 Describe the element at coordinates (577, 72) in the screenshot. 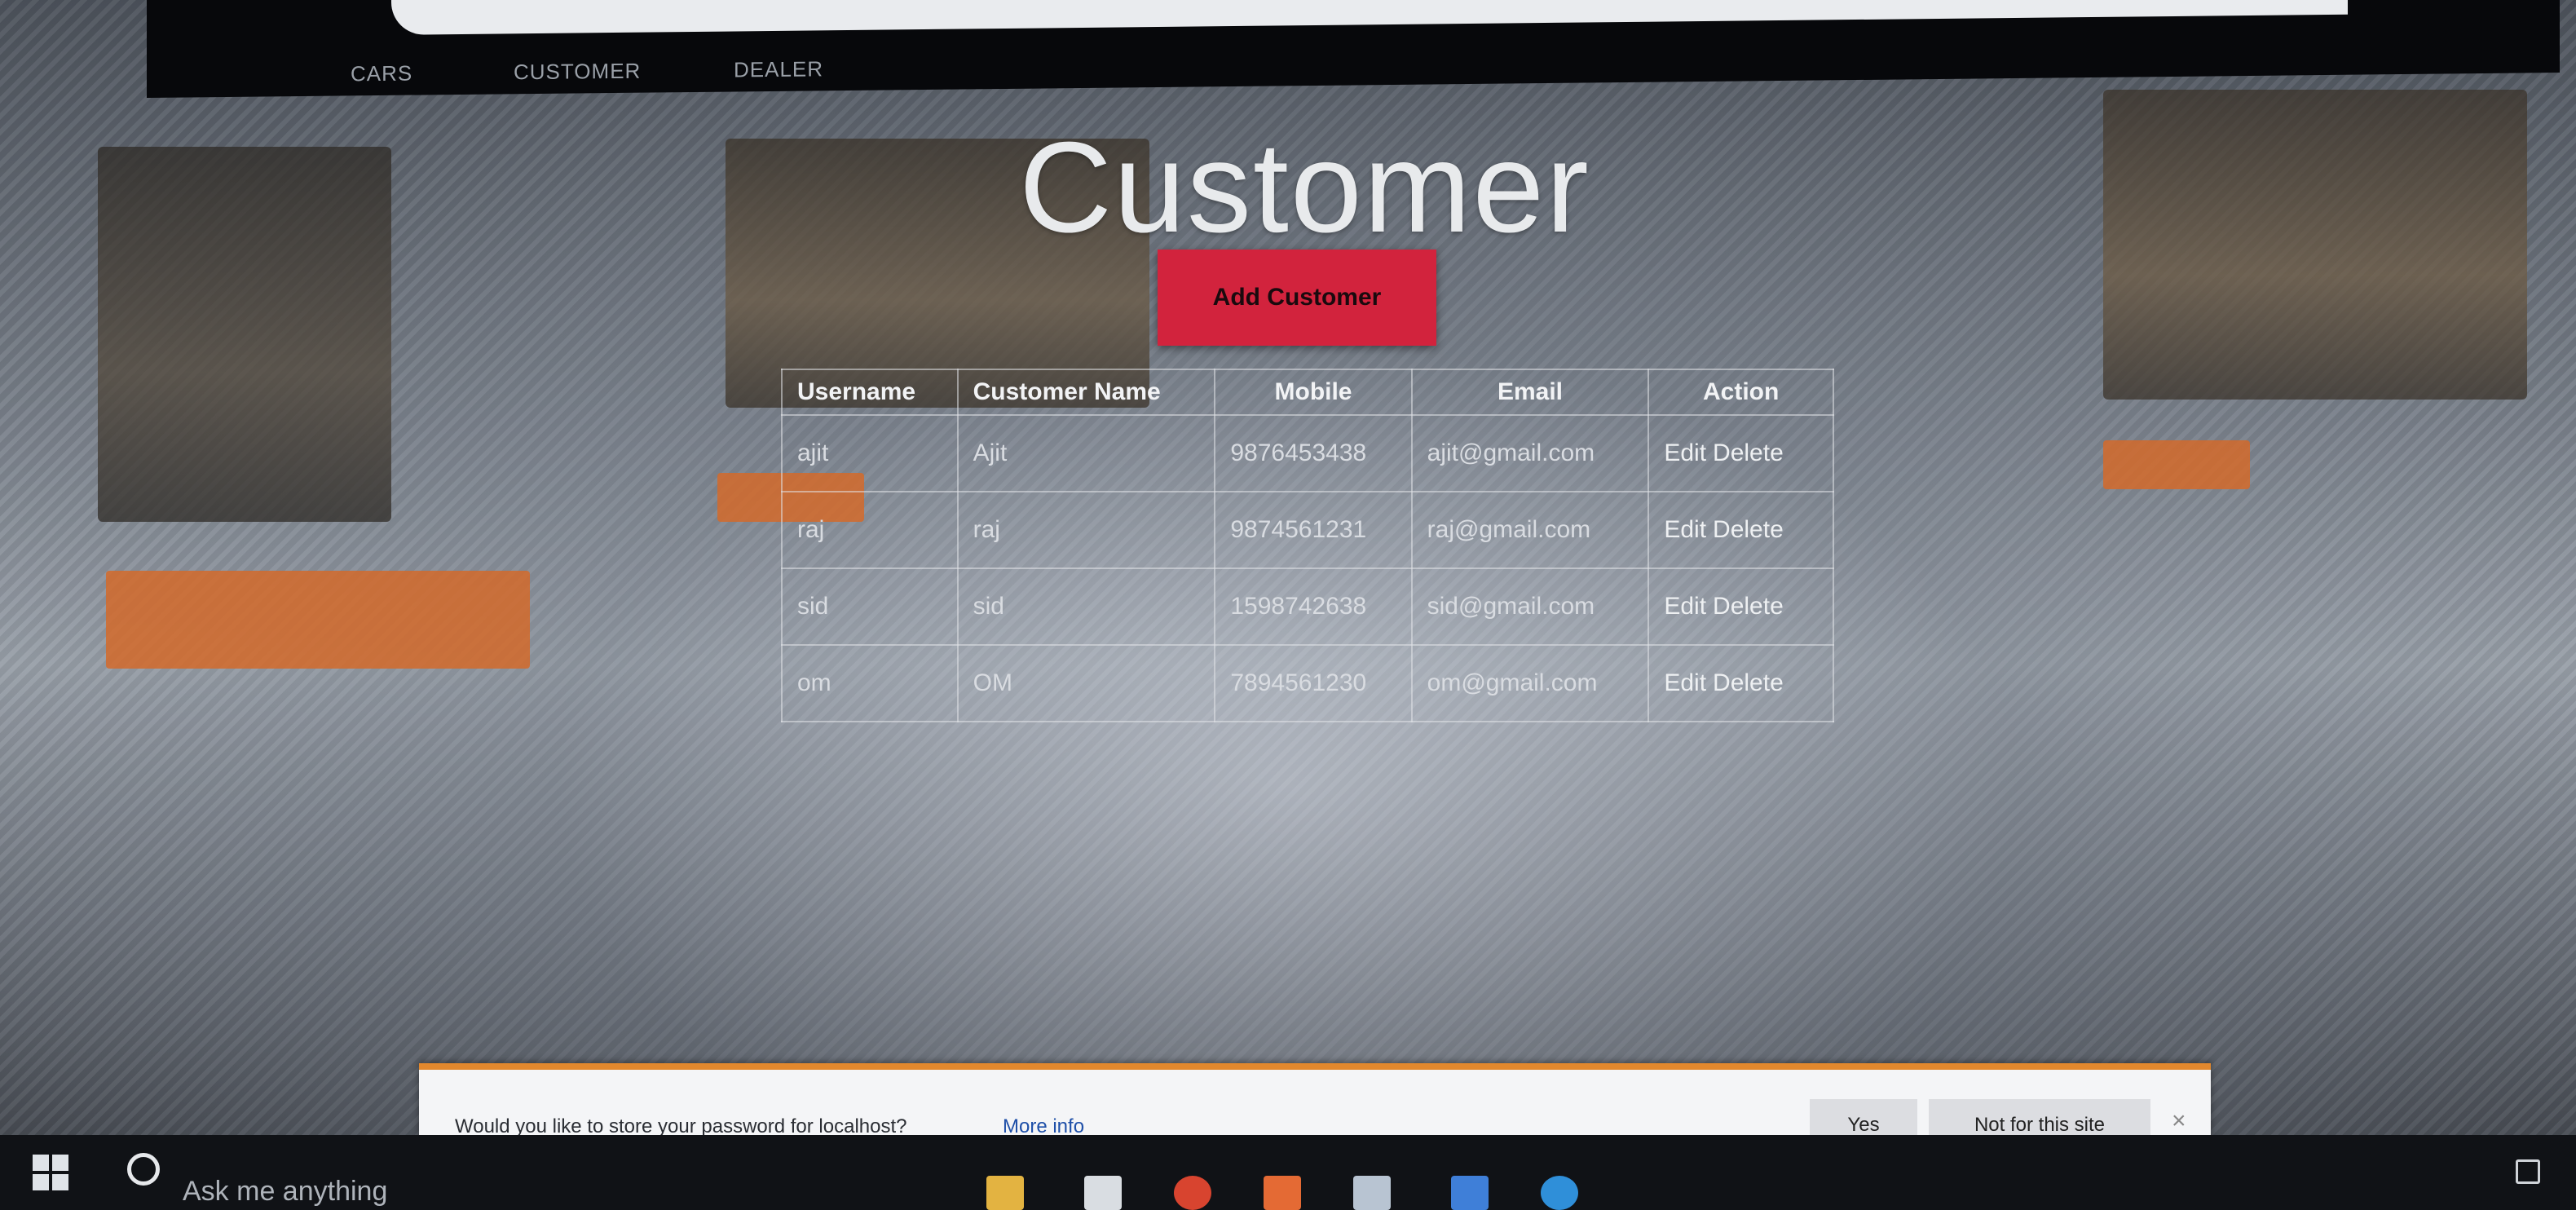

I see `nav-link-customer: CUSTOMER` at that location.